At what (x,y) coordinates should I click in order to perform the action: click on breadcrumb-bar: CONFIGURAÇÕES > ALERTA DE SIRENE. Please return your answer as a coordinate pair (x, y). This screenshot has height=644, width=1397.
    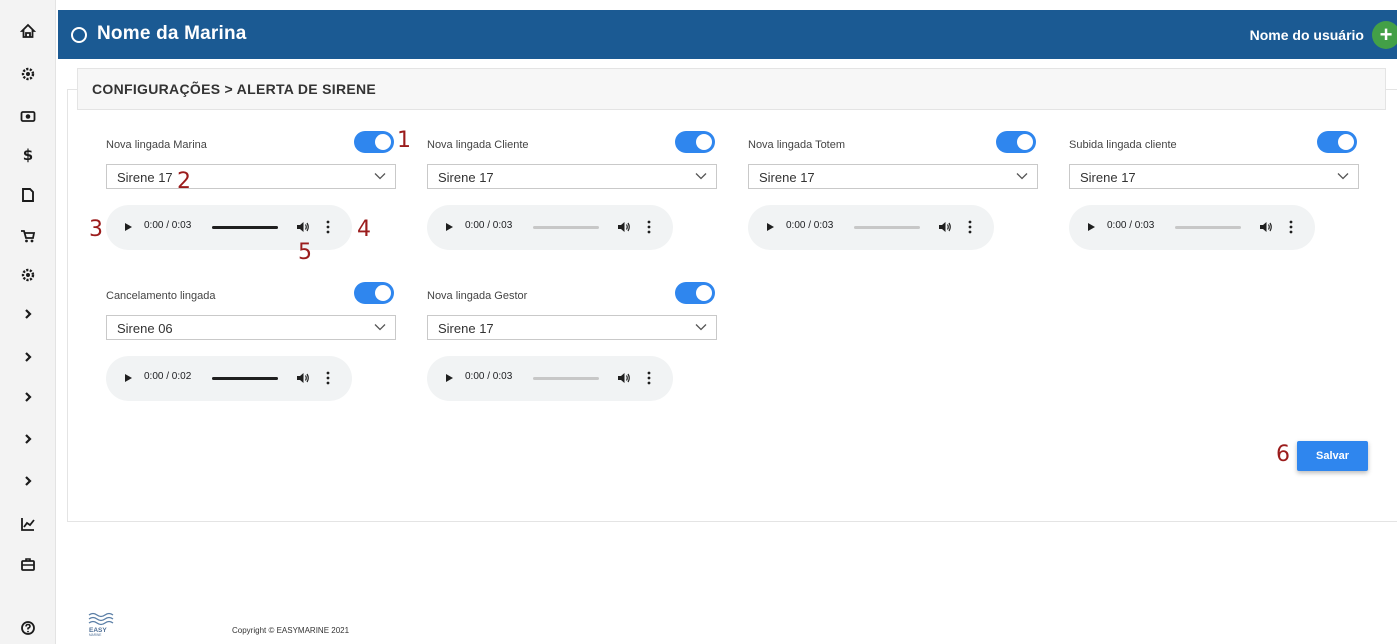
    Looking at the image, I should click on (731, 89).